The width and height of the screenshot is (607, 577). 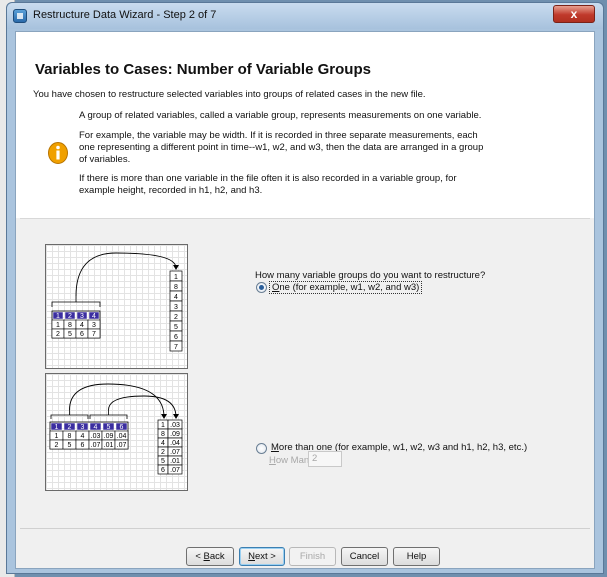 I want to click on diagram2-column-value: 6, so click(x=163, y=470).